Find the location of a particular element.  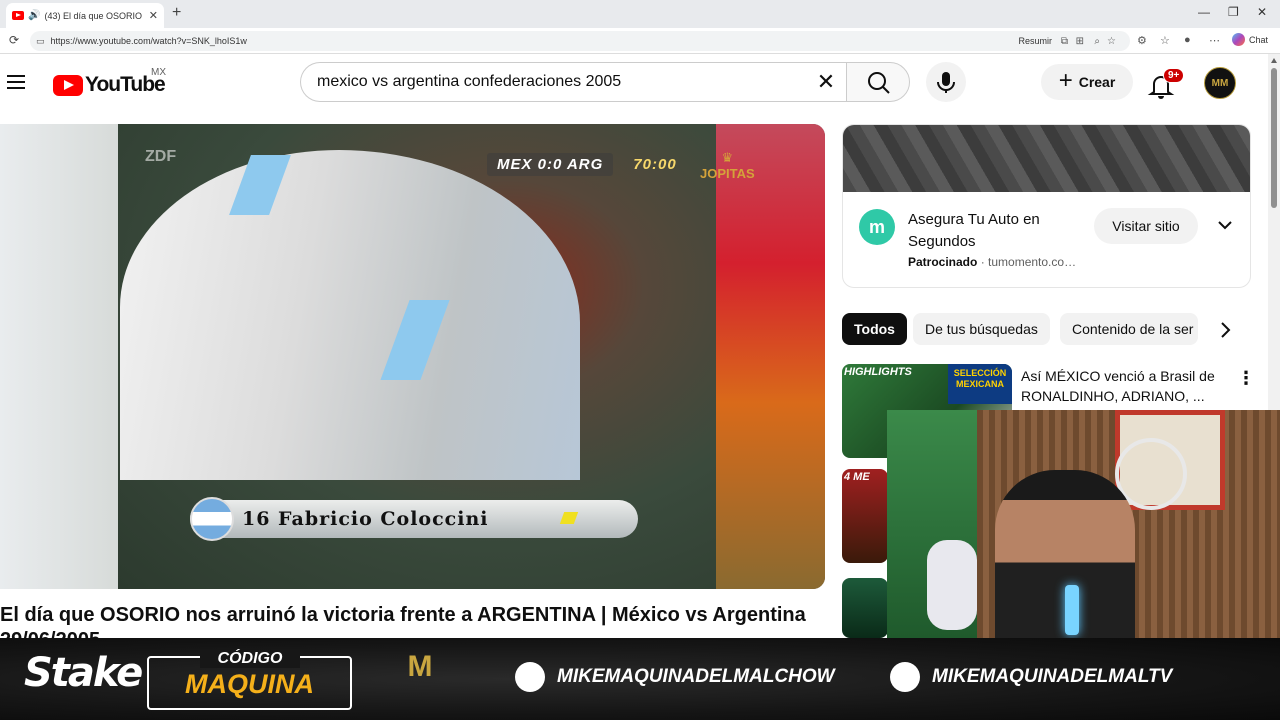

voice-search-button is located at coordinates (946, 82).